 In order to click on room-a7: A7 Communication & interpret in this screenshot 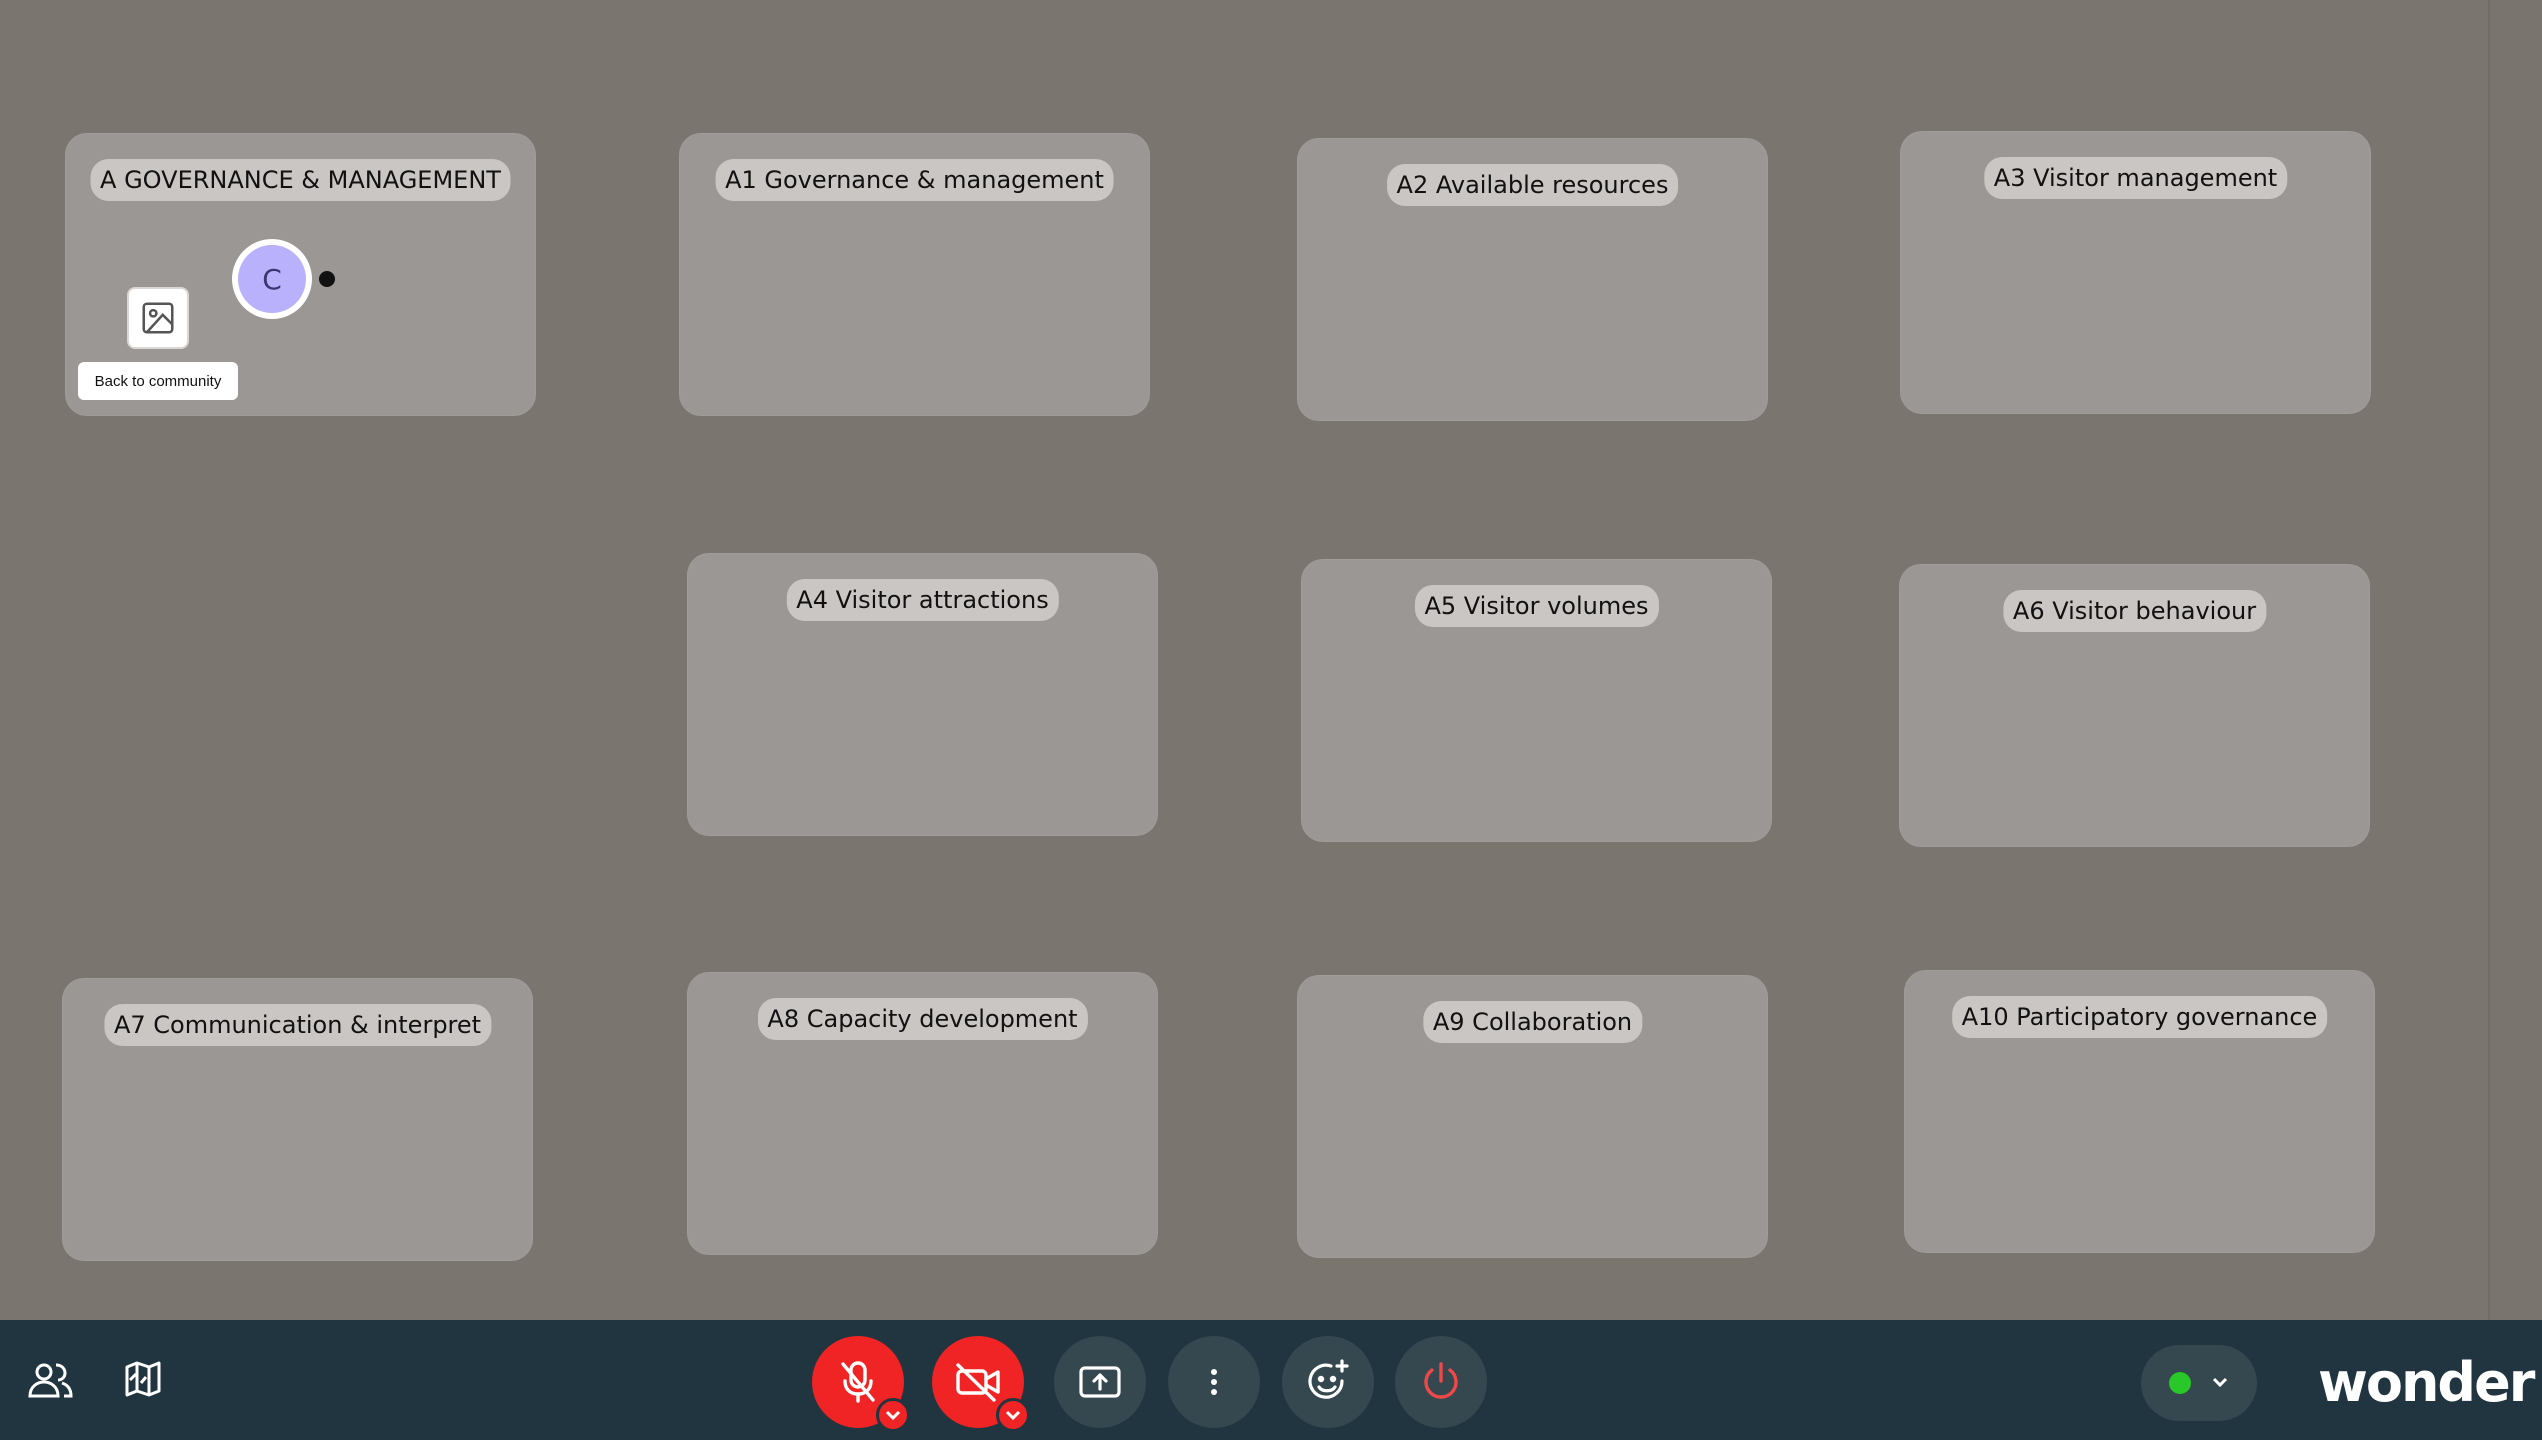, I will do `click(297, 1119)`.